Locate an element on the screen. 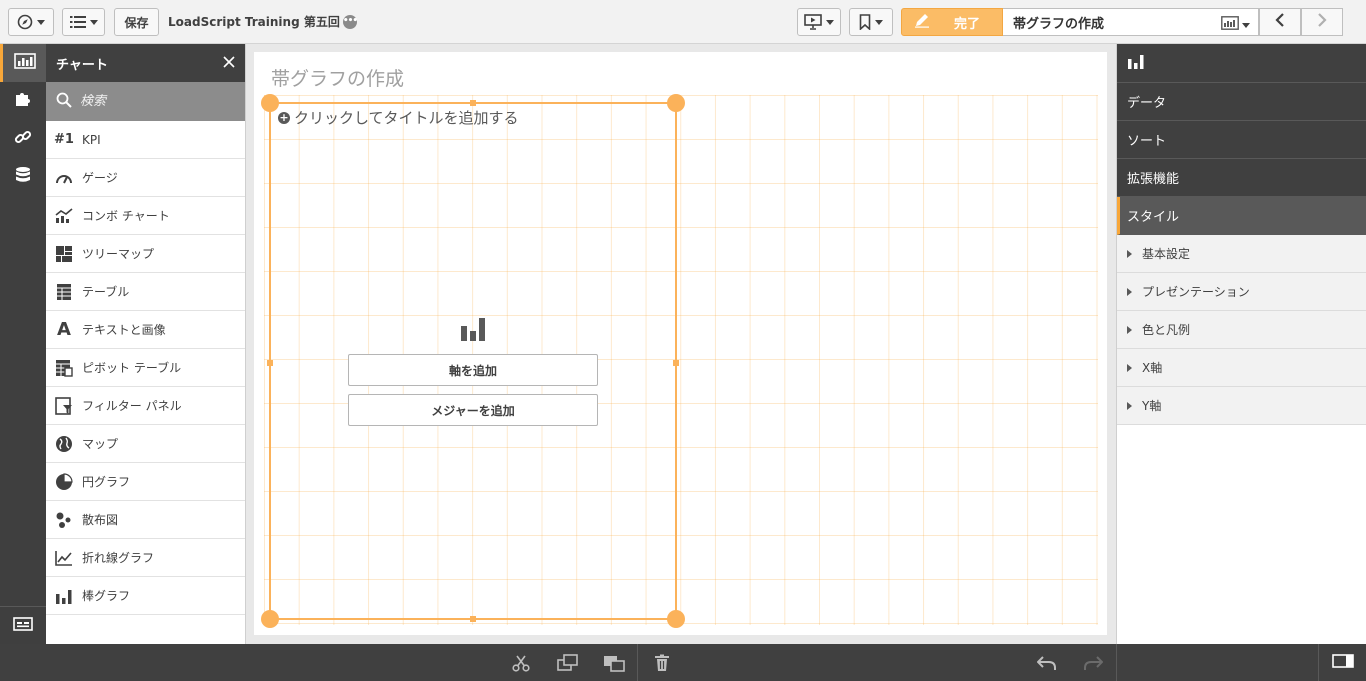 The width and height of the screenshot is (1366, 681). extensions-rail-button is located at coordinates (23, 101).